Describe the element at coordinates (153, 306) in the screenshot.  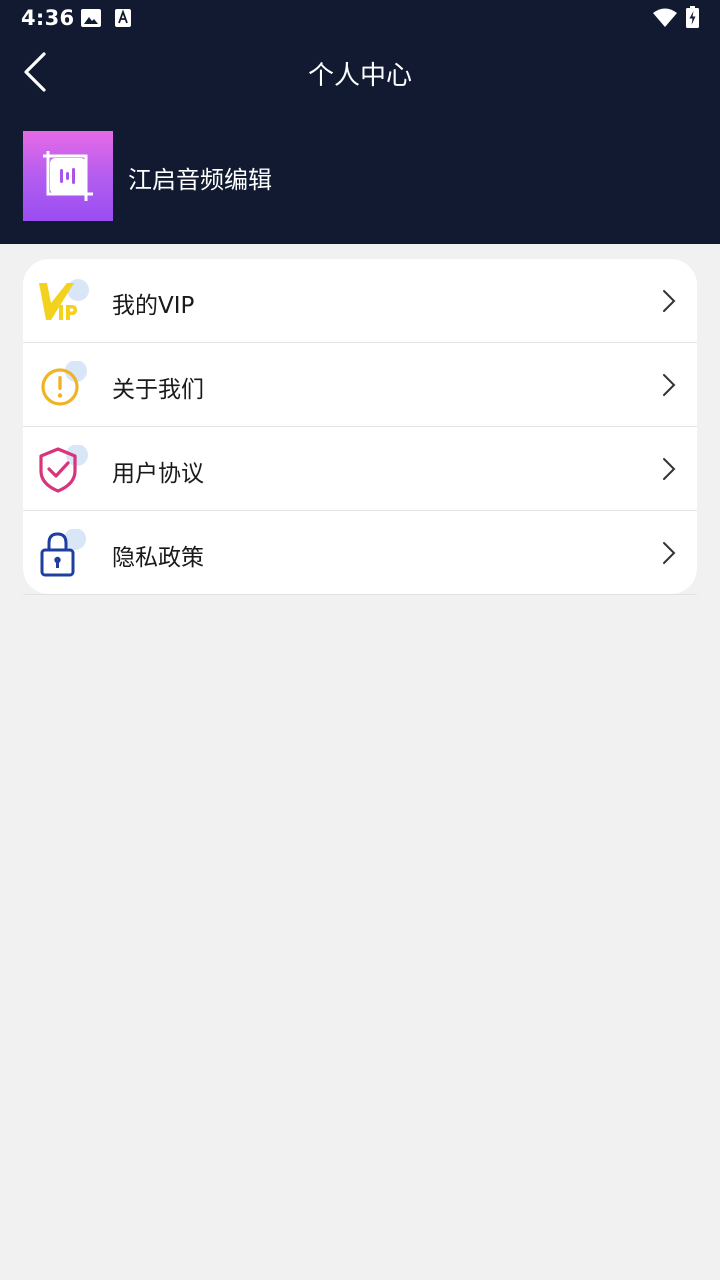
I see `menu-item-label: 我的VIP` at that location.